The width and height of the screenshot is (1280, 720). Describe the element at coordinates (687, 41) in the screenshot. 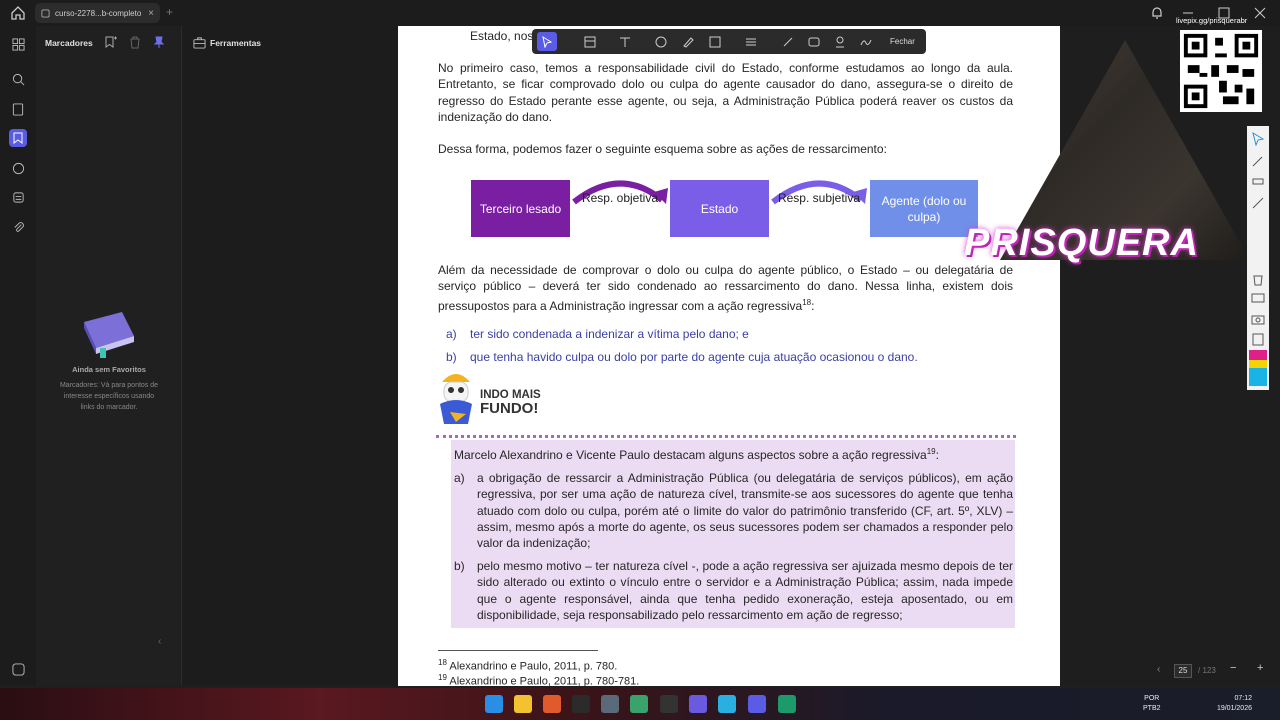

I see `highlighter-icon` at that location.